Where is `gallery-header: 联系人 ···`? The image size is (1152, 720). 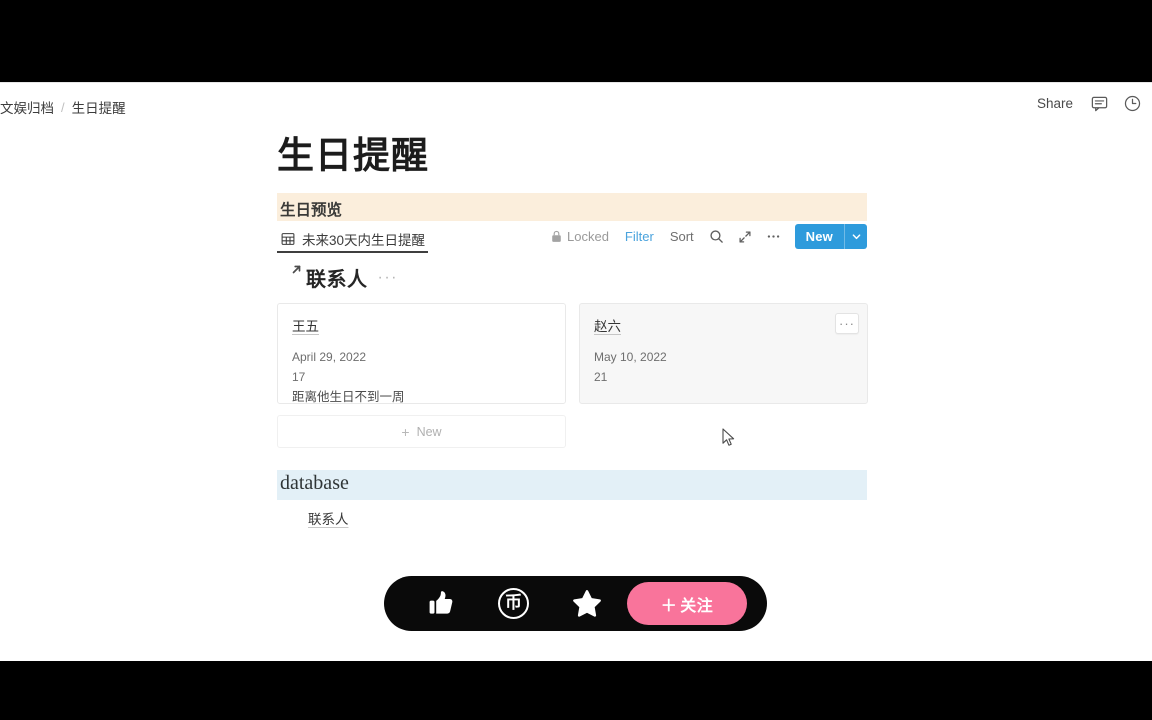 gallery-header: 联系人 ··· is located at coordinates (338, 277).